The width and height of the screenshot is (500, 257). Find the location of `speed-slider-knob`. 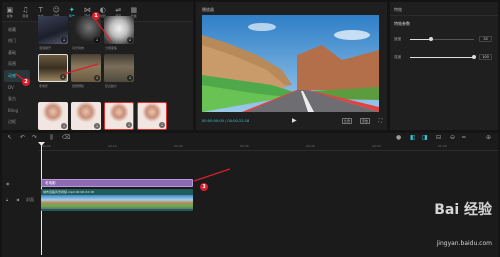

speed-slider-knob is located at coordinates (431, 39).